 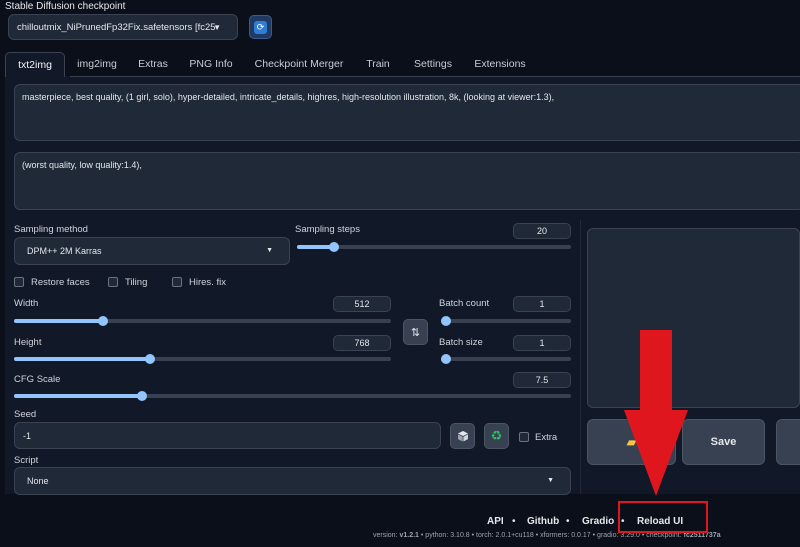 What do you see at coordinates (506, 321) in the screenshot?
I see `batch-count-slider` at bounding box center [506, 321].